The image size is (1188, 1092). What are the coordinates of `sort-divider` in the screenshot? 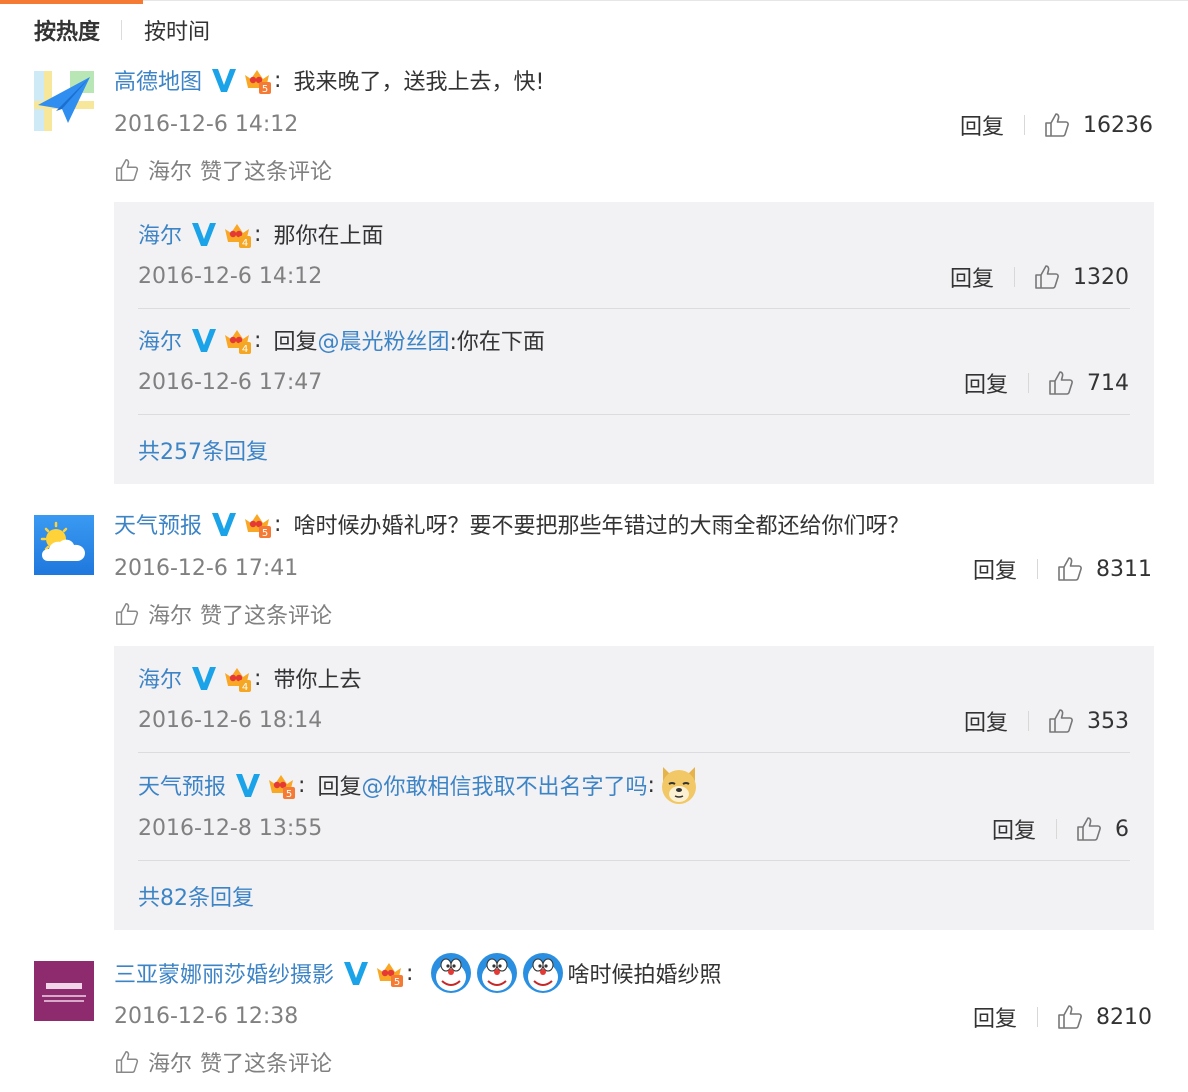 It's located at (122, 30).